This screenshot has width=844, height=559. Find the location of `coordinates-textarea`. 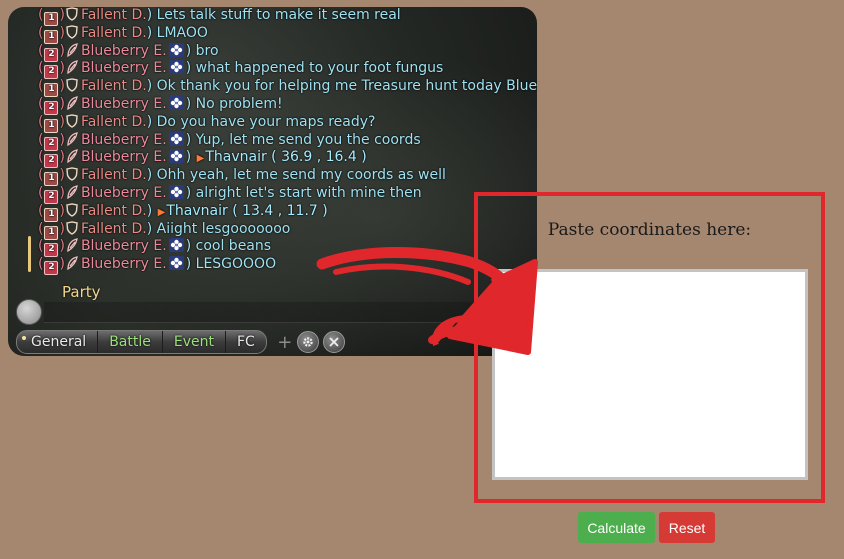

coordinates-textarea is located at coordinates (650, 374).